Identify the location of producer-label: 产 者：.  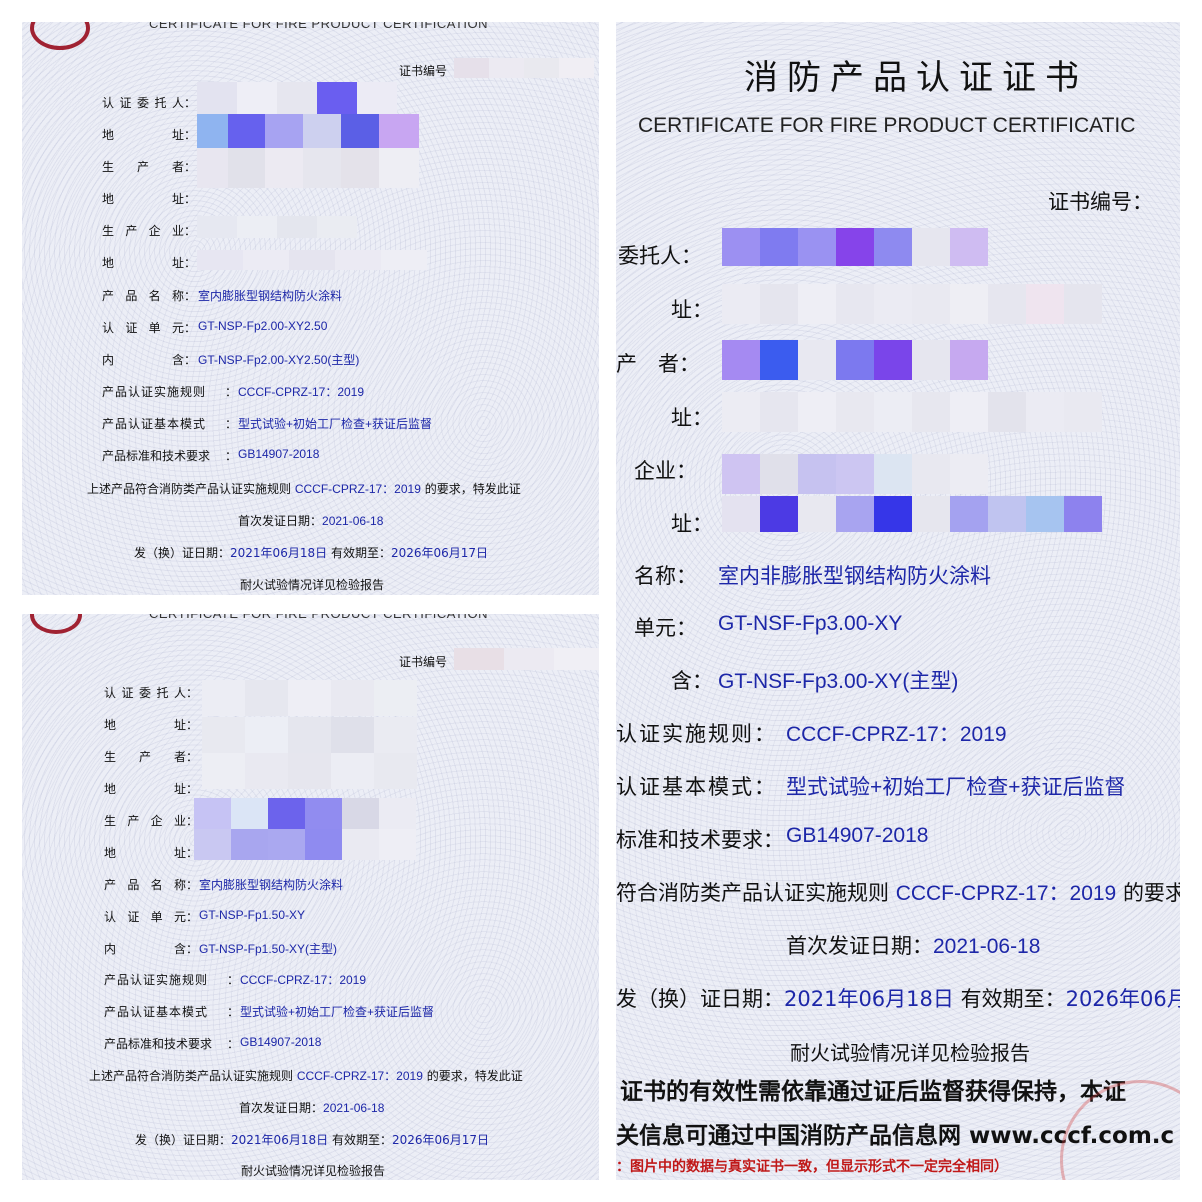
(658, 364).